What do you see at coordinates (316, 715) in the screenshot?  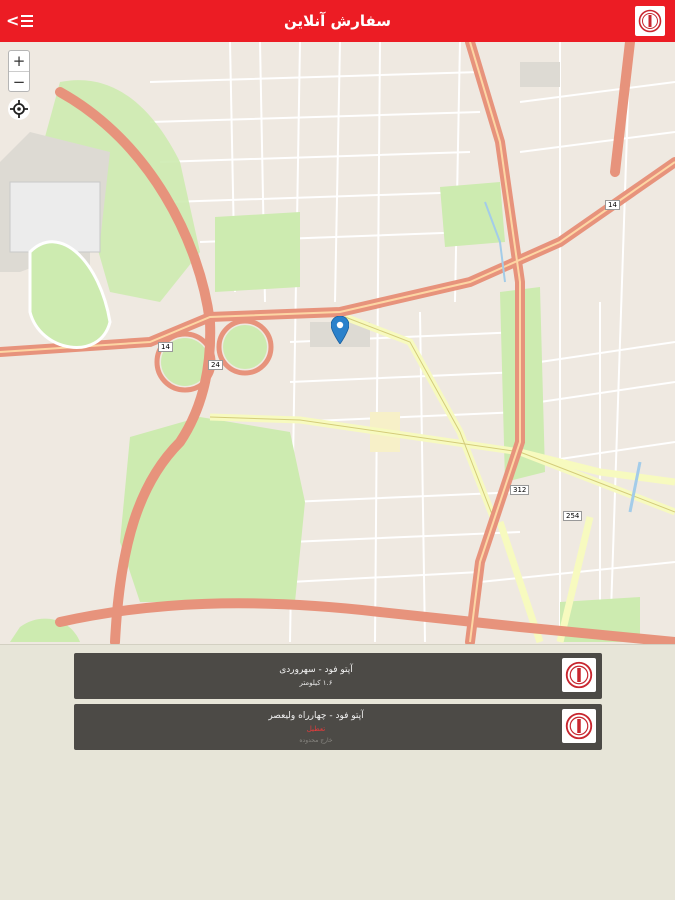 I see `store-name: آپتو فود - چهارراه ولیعصر` at bounding box center [316, 715].